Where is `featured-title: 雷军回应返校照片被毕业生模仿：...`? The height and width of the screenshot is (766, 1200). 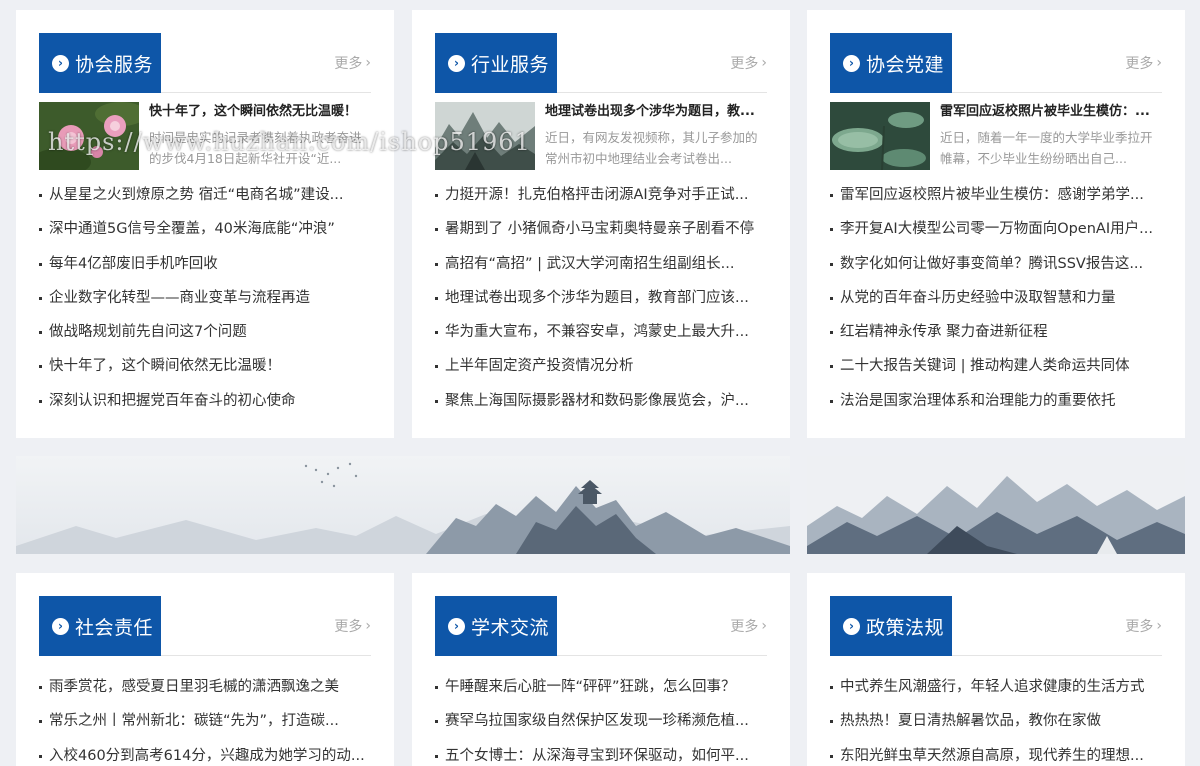 featured-title: 雷军回应返校照片被毕业生模仿：... is located at coordinates (1051, 112).